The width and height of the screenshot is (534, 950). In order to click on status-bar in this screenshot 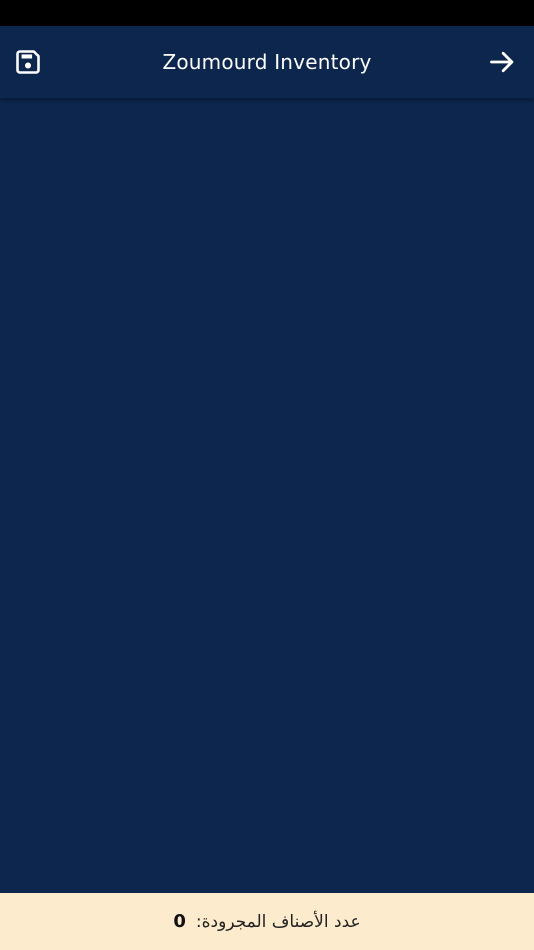, I will do `click(267, 13)`.